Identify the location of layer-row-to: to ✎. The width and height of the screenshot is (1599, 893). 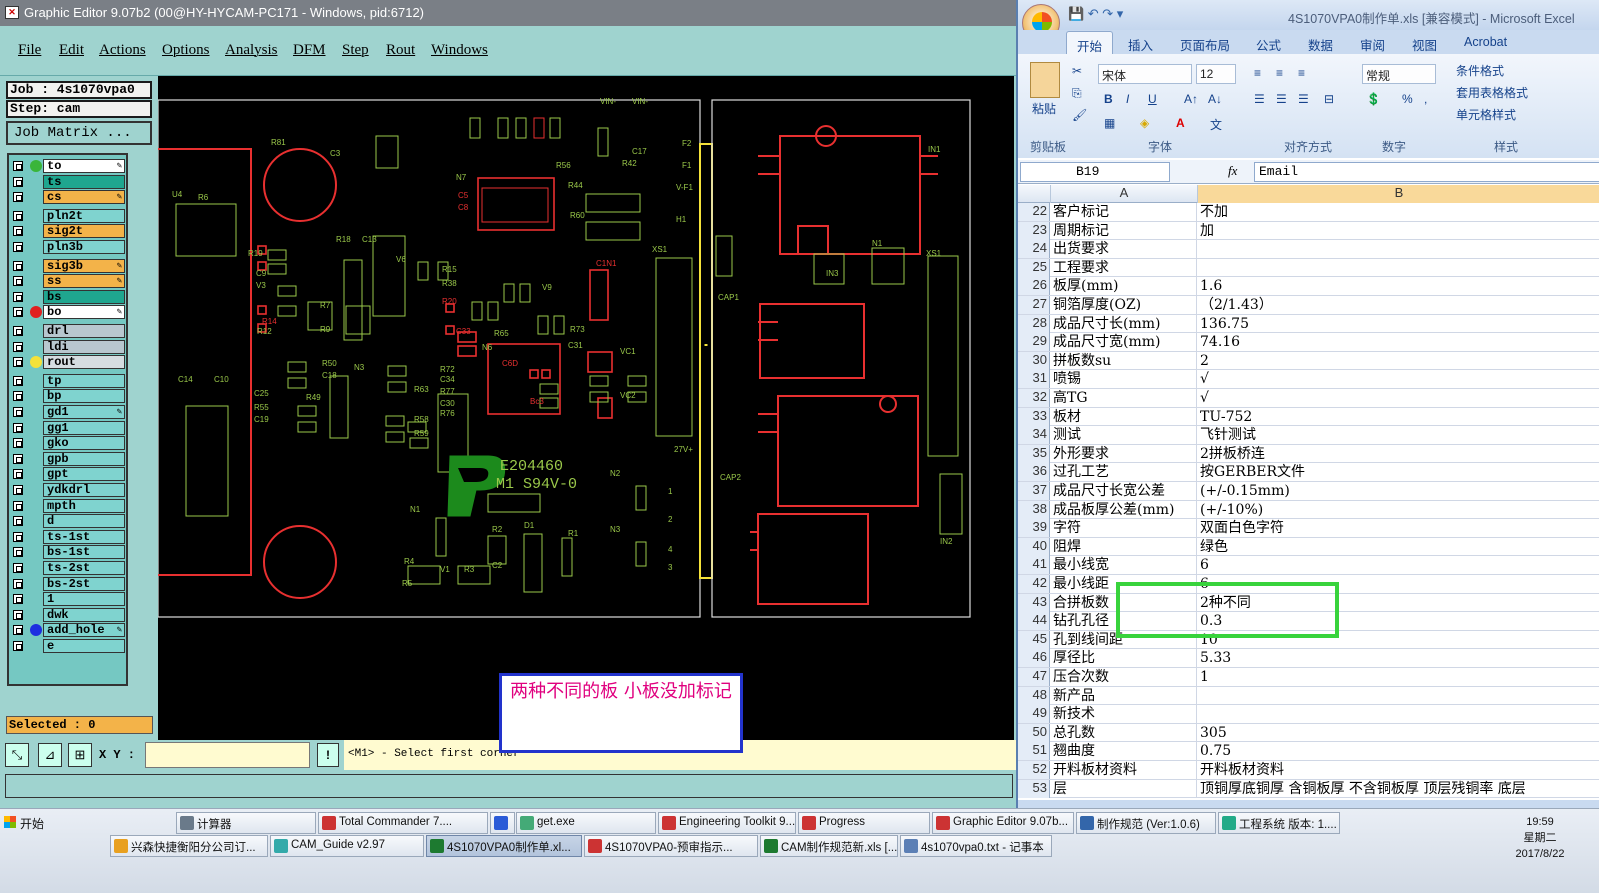
(67, 166).